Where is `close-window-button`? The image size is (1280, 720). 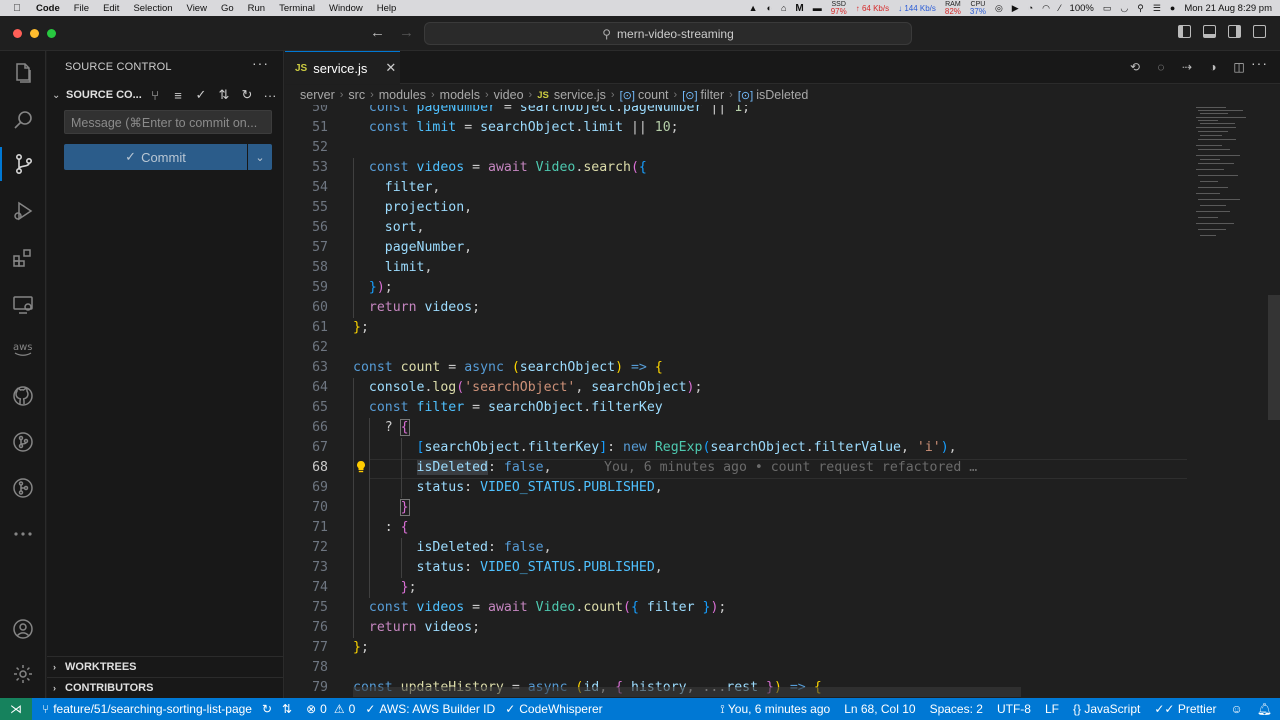
close-window-button is located at coordinates (17, 33).